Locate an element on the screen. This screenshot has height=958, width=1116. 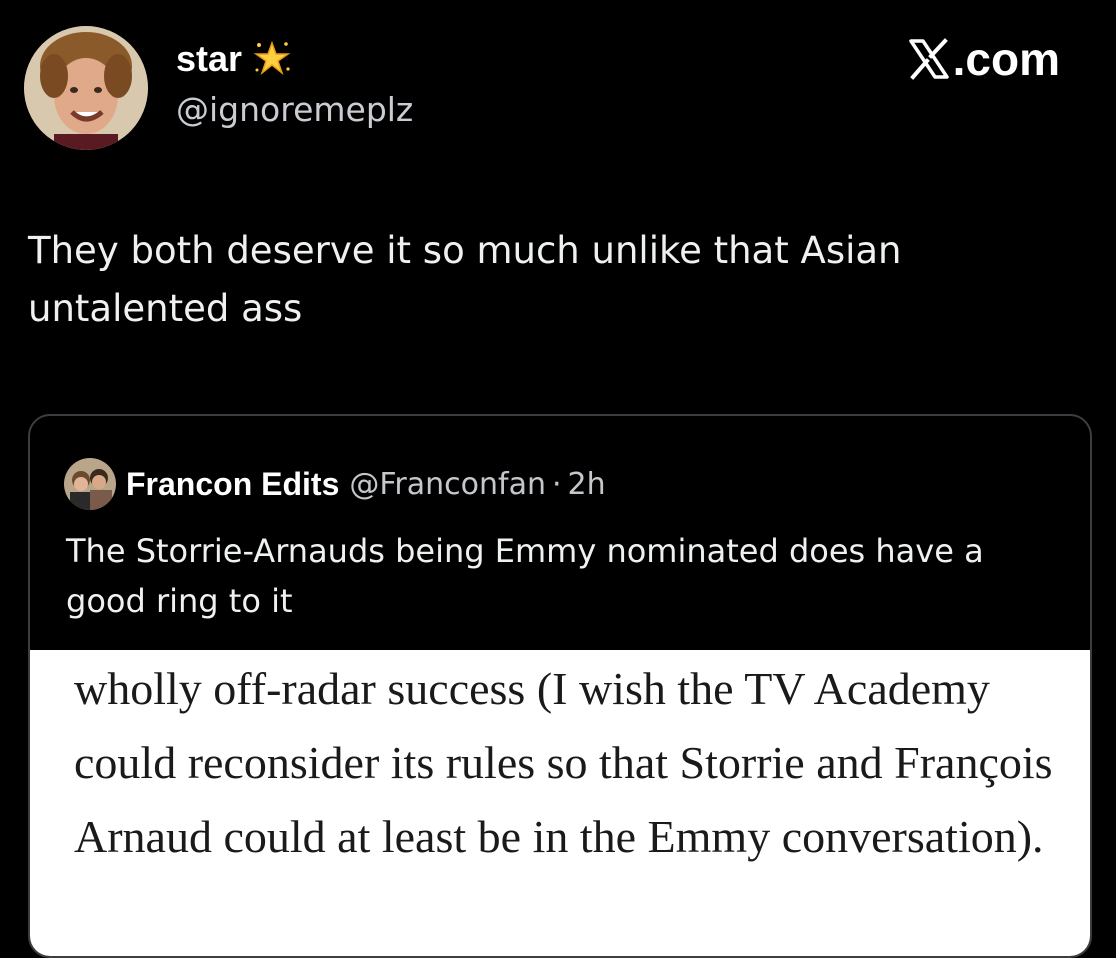
author-name-row: star is located at coordinates (234, 59).